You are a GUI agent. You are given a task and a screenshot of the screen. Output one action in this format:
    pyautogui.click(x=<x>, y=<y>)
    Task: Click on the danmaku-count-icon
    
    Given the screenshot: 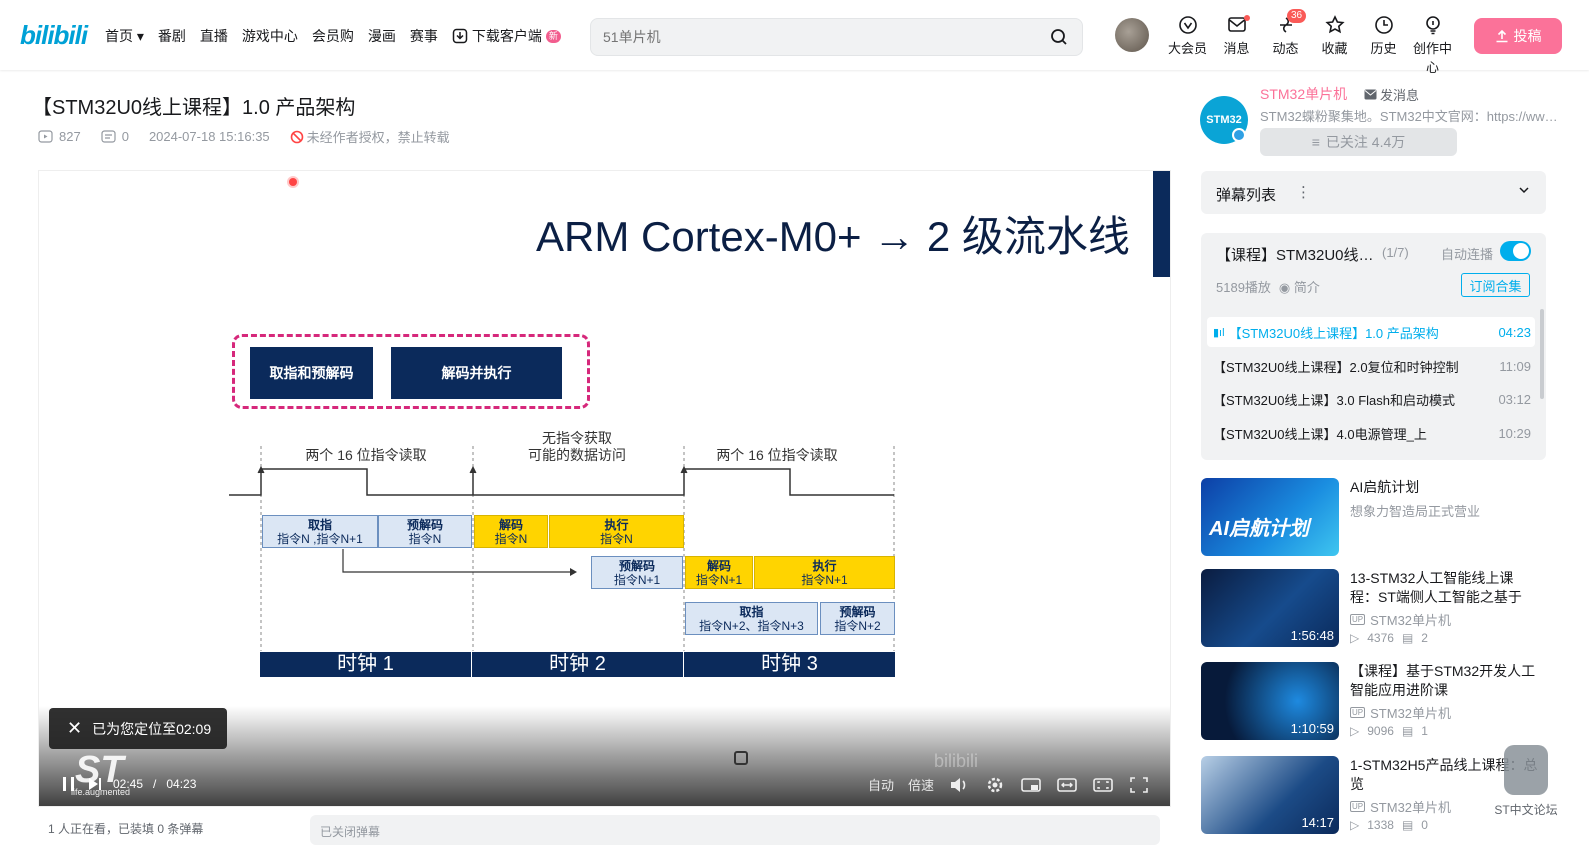 What is the action you would take?
    pyautogui.click(x=108, y=136)
    